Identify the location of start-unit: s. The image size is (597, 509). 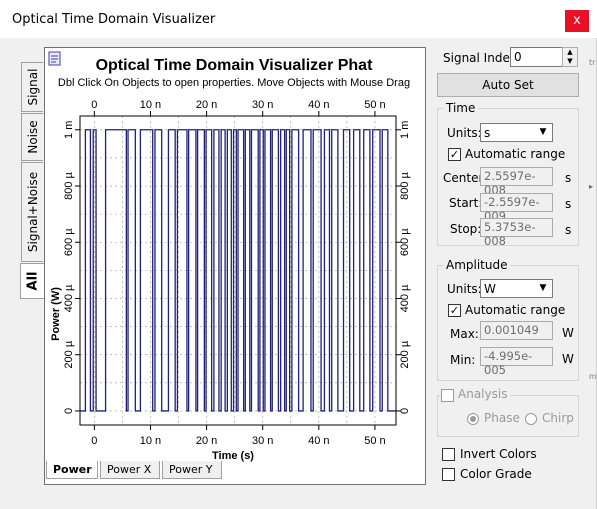
(568, 204).